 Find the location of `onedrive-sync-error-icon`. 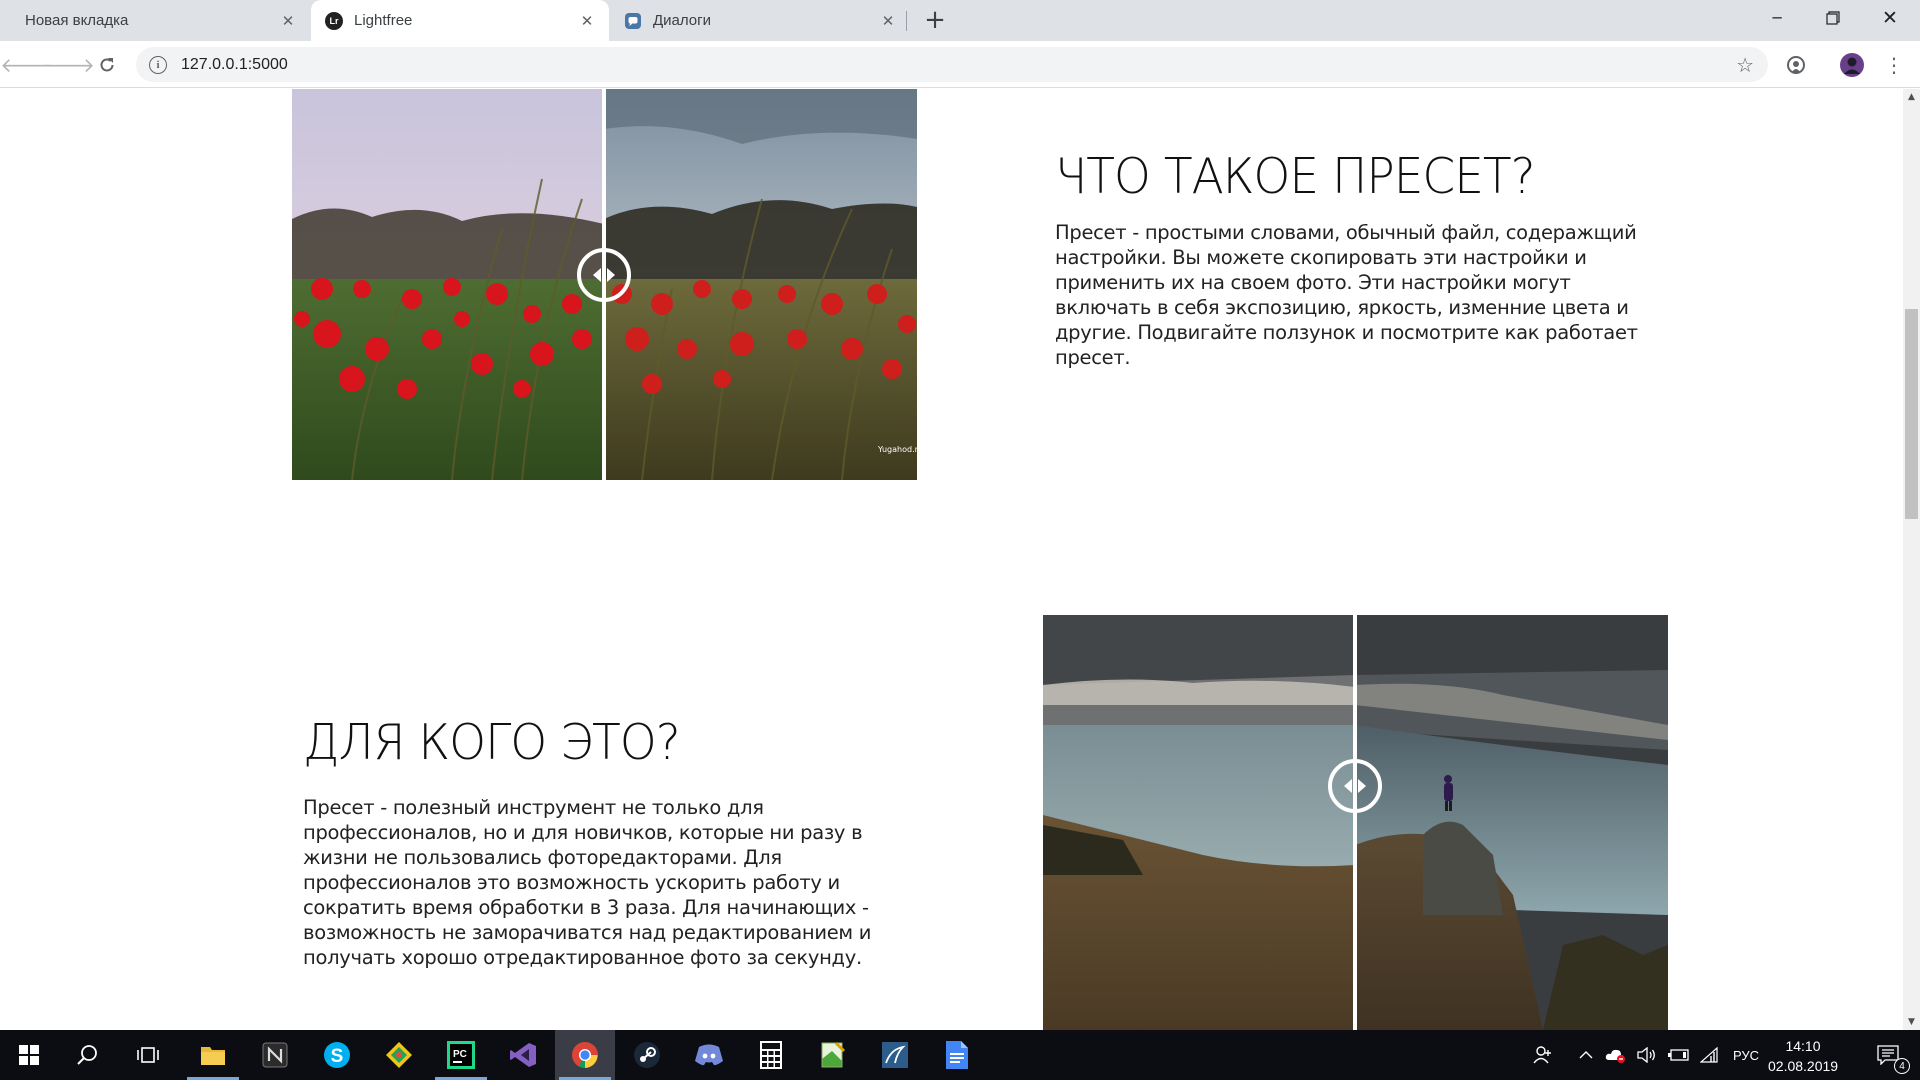

onedrive-sync-error-icon is located at coordinates (1616, 1055).